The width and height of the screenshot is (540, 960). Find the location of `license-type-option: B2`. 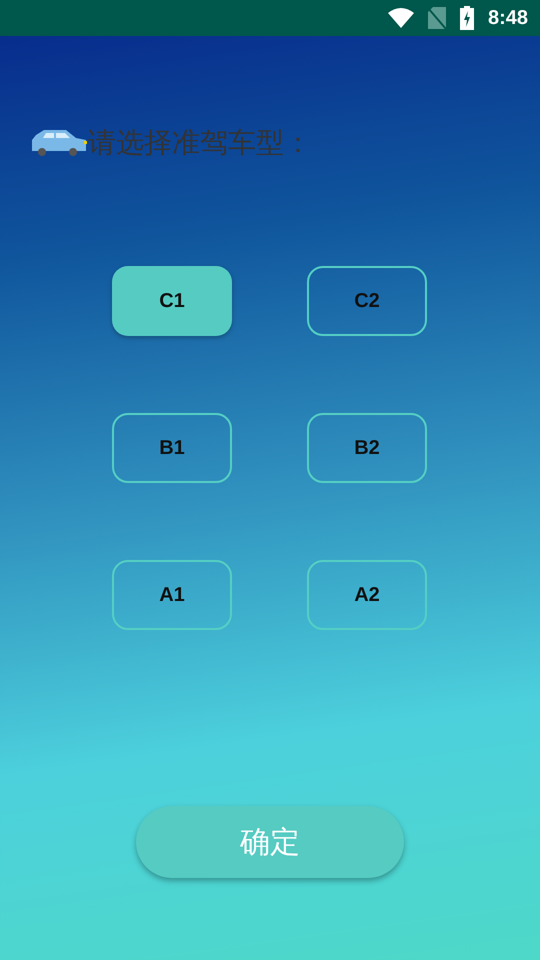

license-type-option: B2 is located at coordinates (367, 448).